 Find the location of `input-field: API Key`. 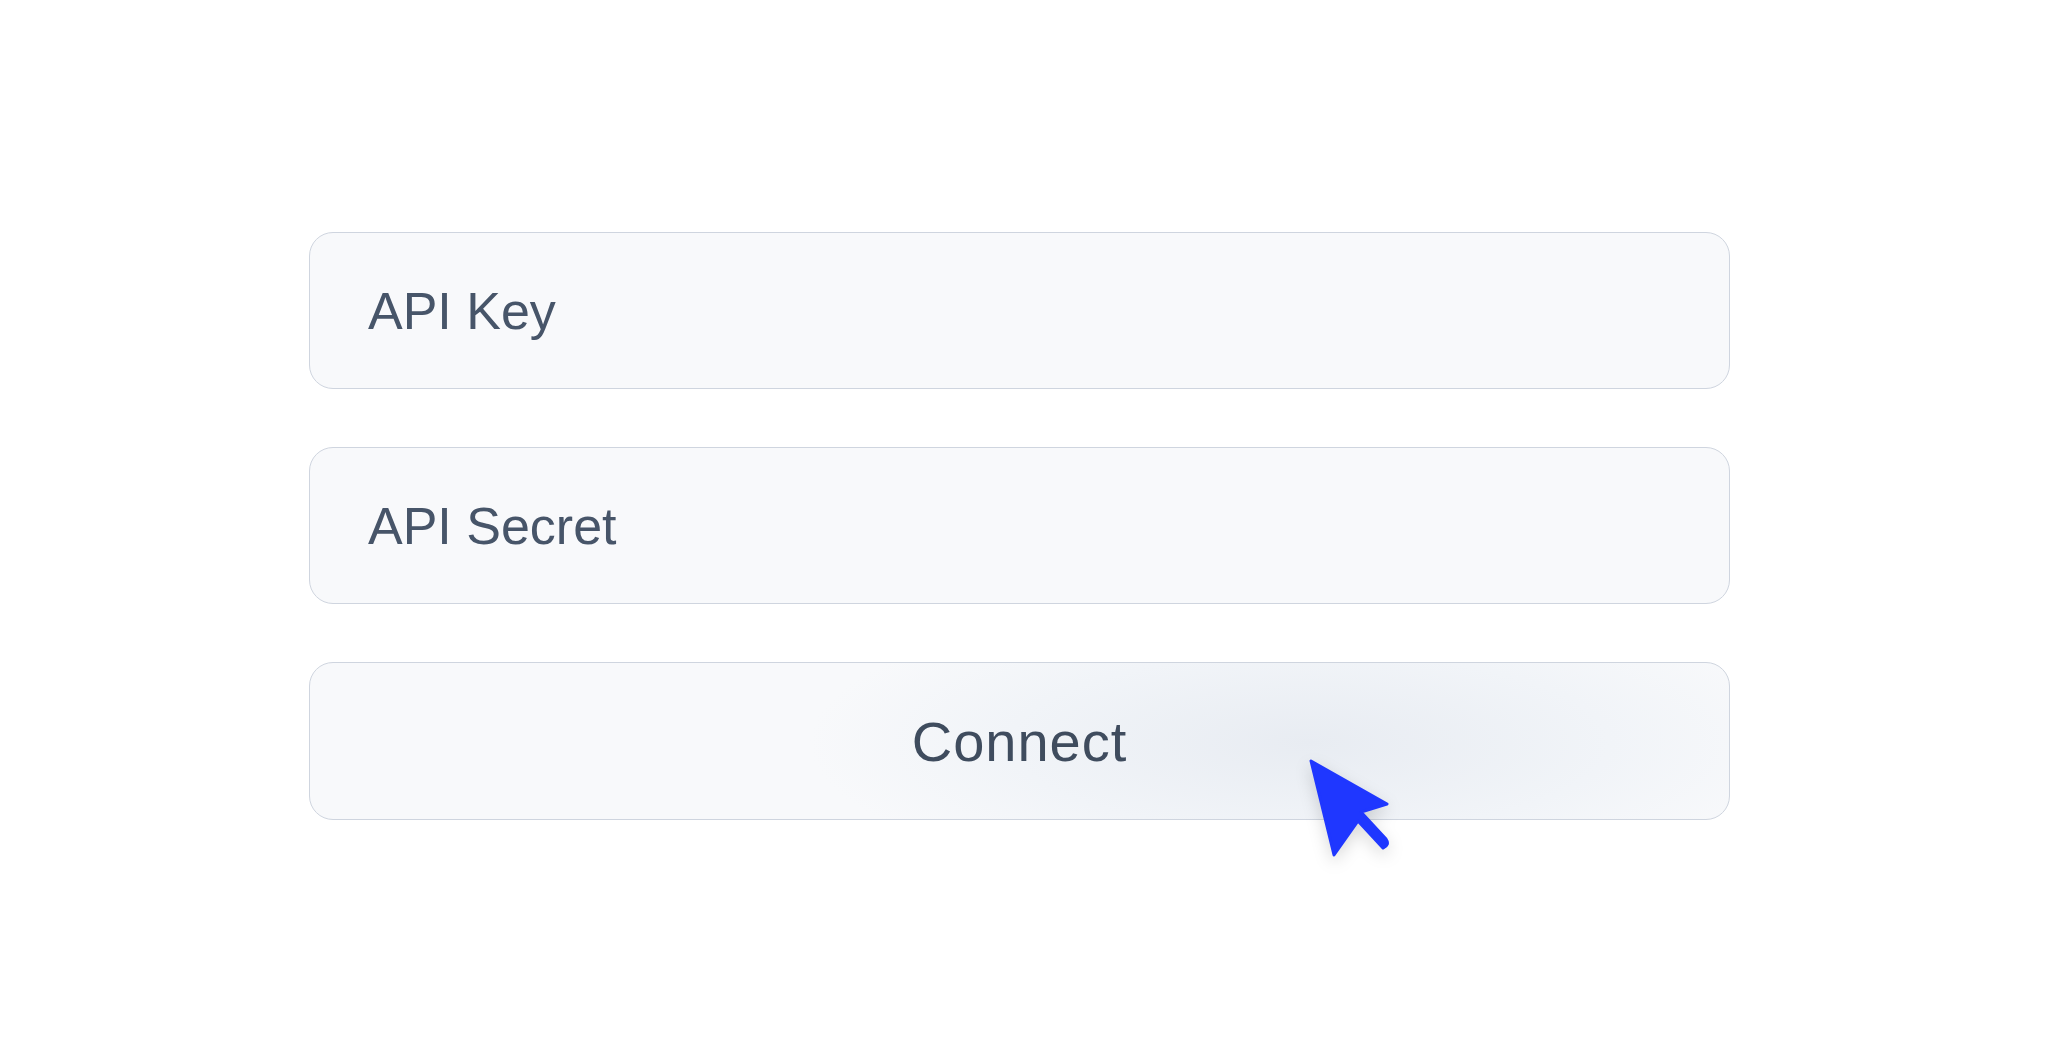

input-field: API Key is located at coordinates (1019, 310).